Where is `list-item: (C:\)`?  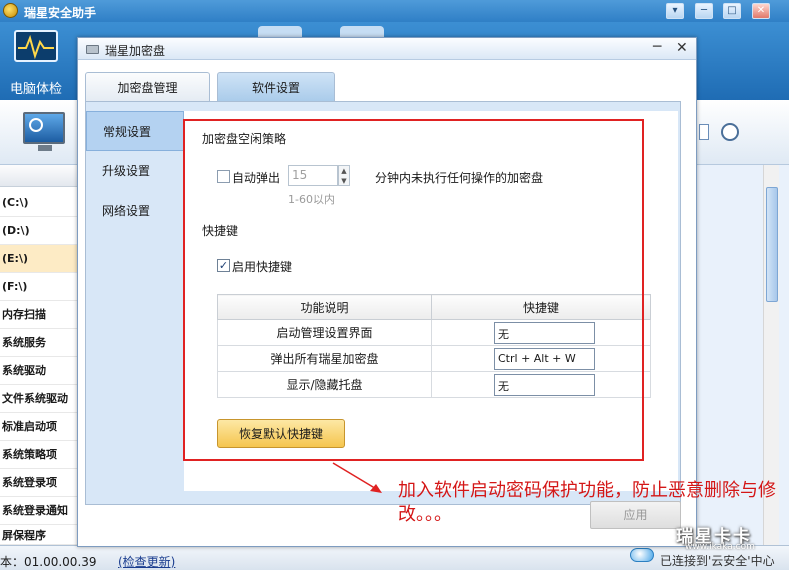
list-item: (C:\) is located at coordinates (41, 203).